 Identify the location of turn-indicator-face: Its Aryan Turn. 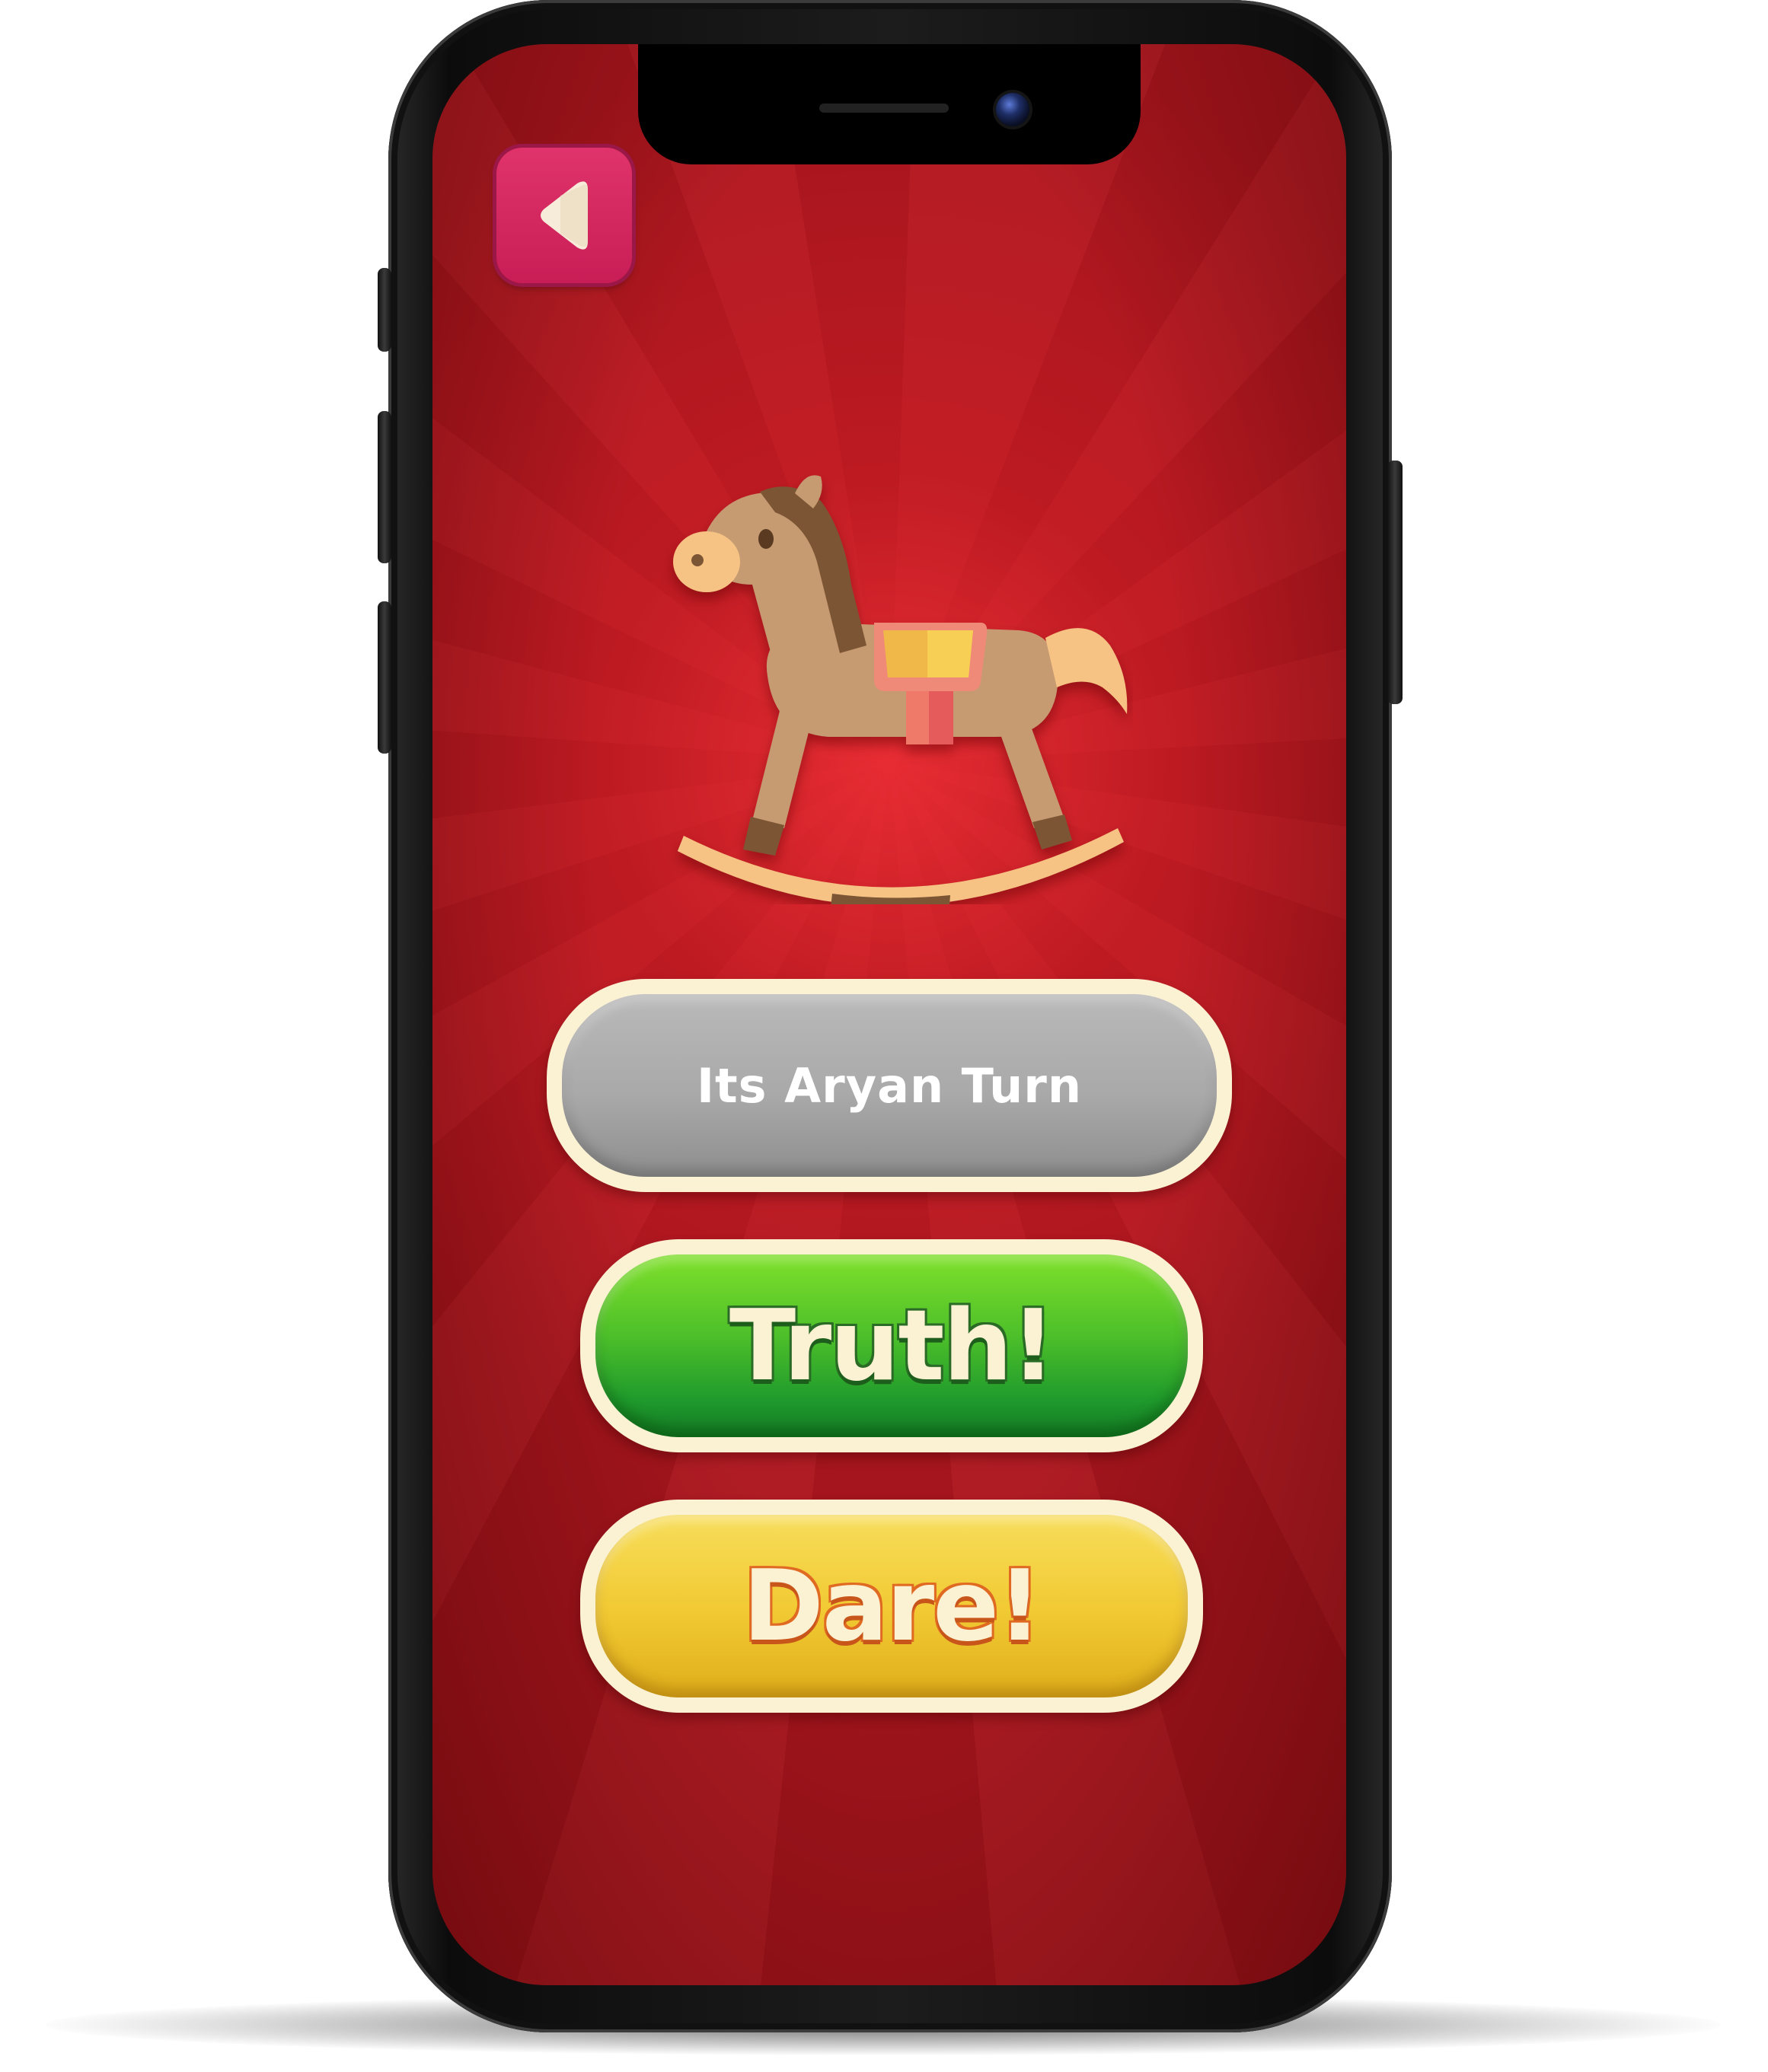
(889, 1085).